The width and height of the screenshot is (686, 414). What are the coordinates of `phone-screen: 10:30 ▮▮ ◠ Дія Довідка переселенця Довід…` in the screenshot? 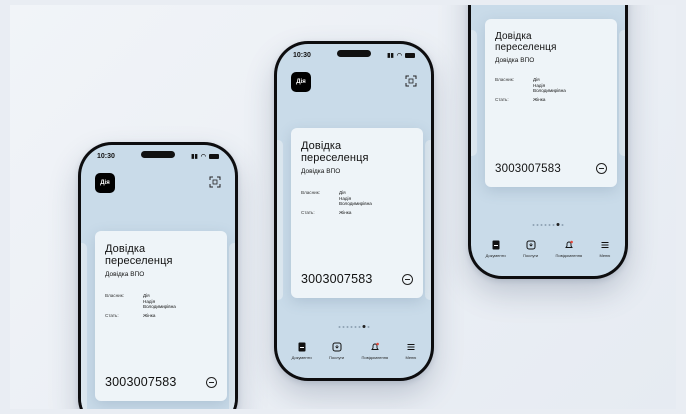 It's located at (158, 277).